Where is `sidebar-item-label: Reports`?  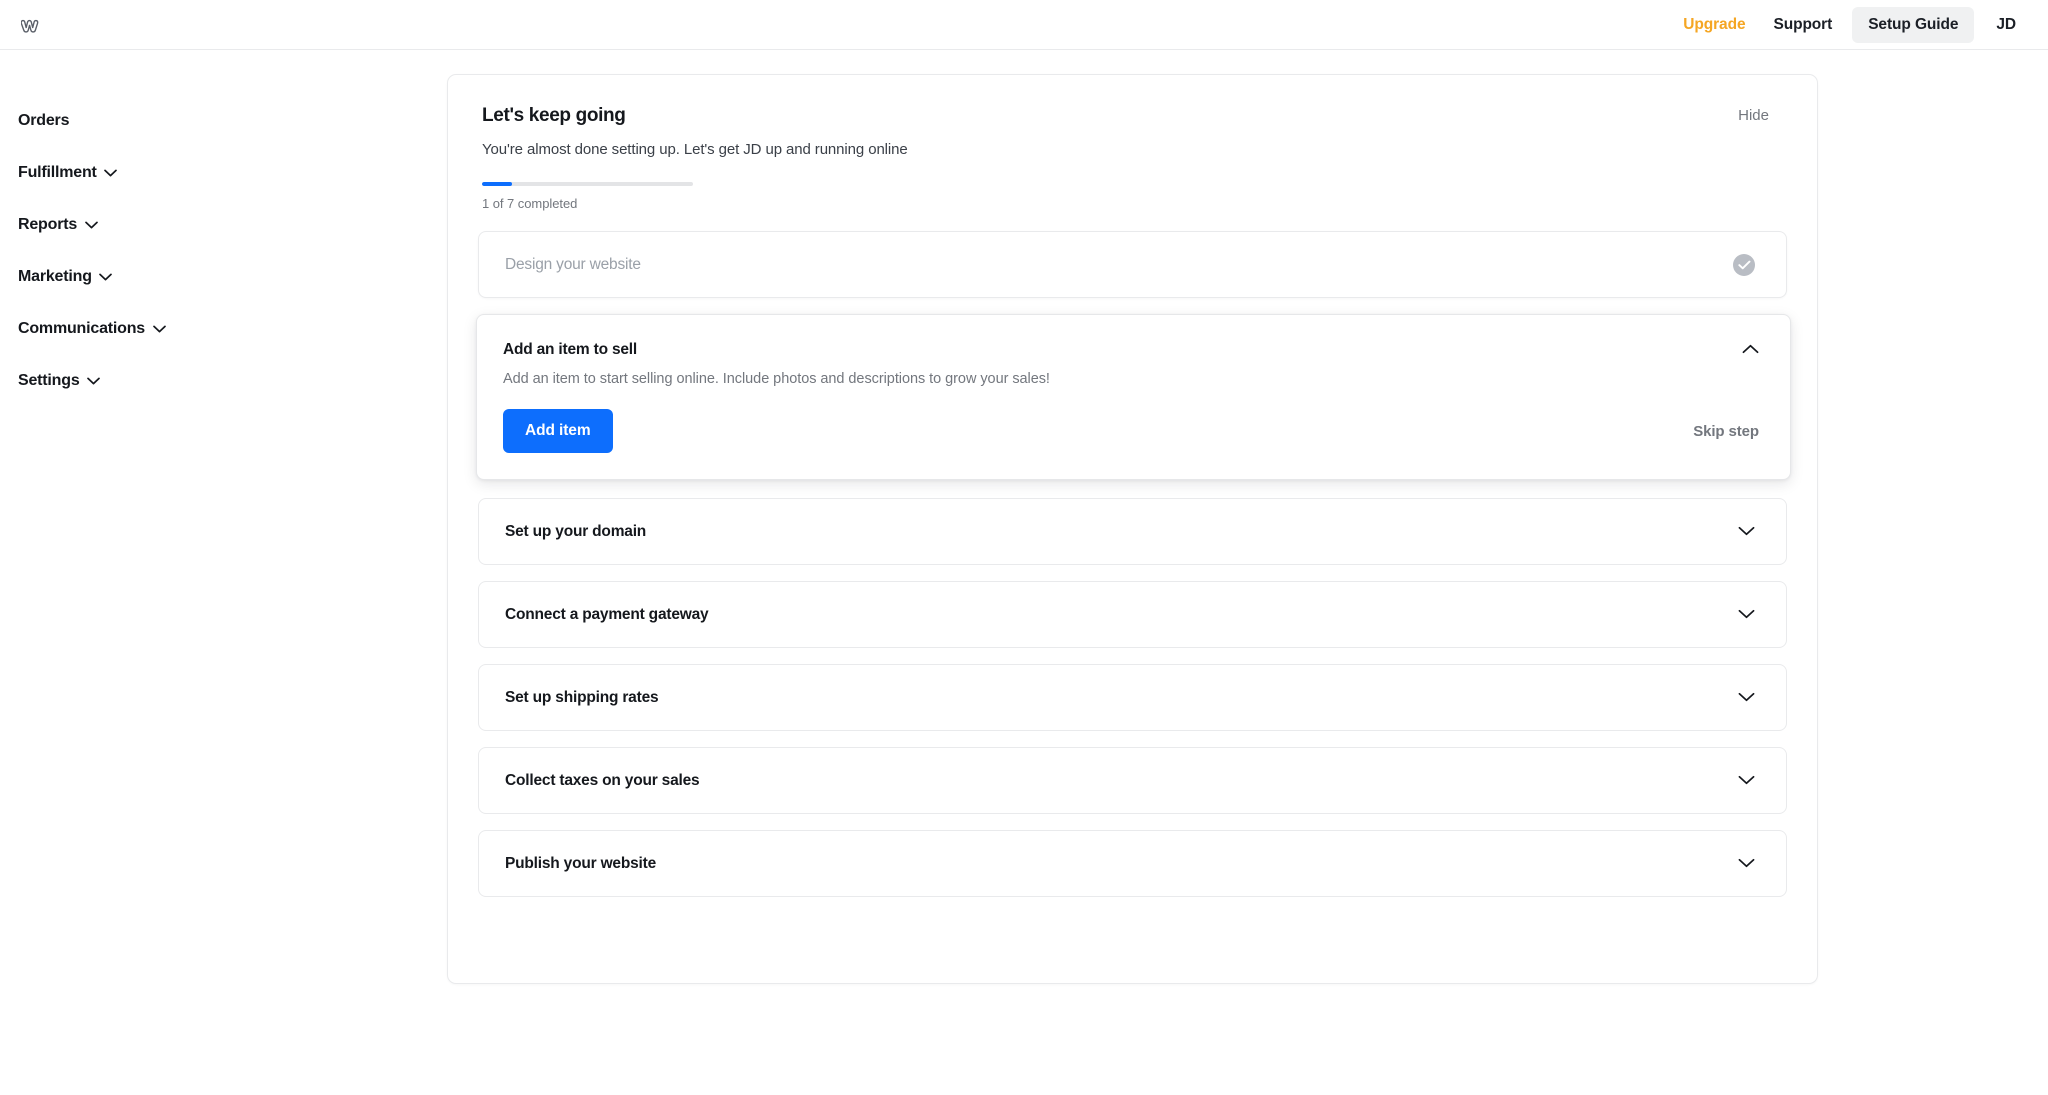
sidebar-item-label: Reports is located at coordinates (48, 224).